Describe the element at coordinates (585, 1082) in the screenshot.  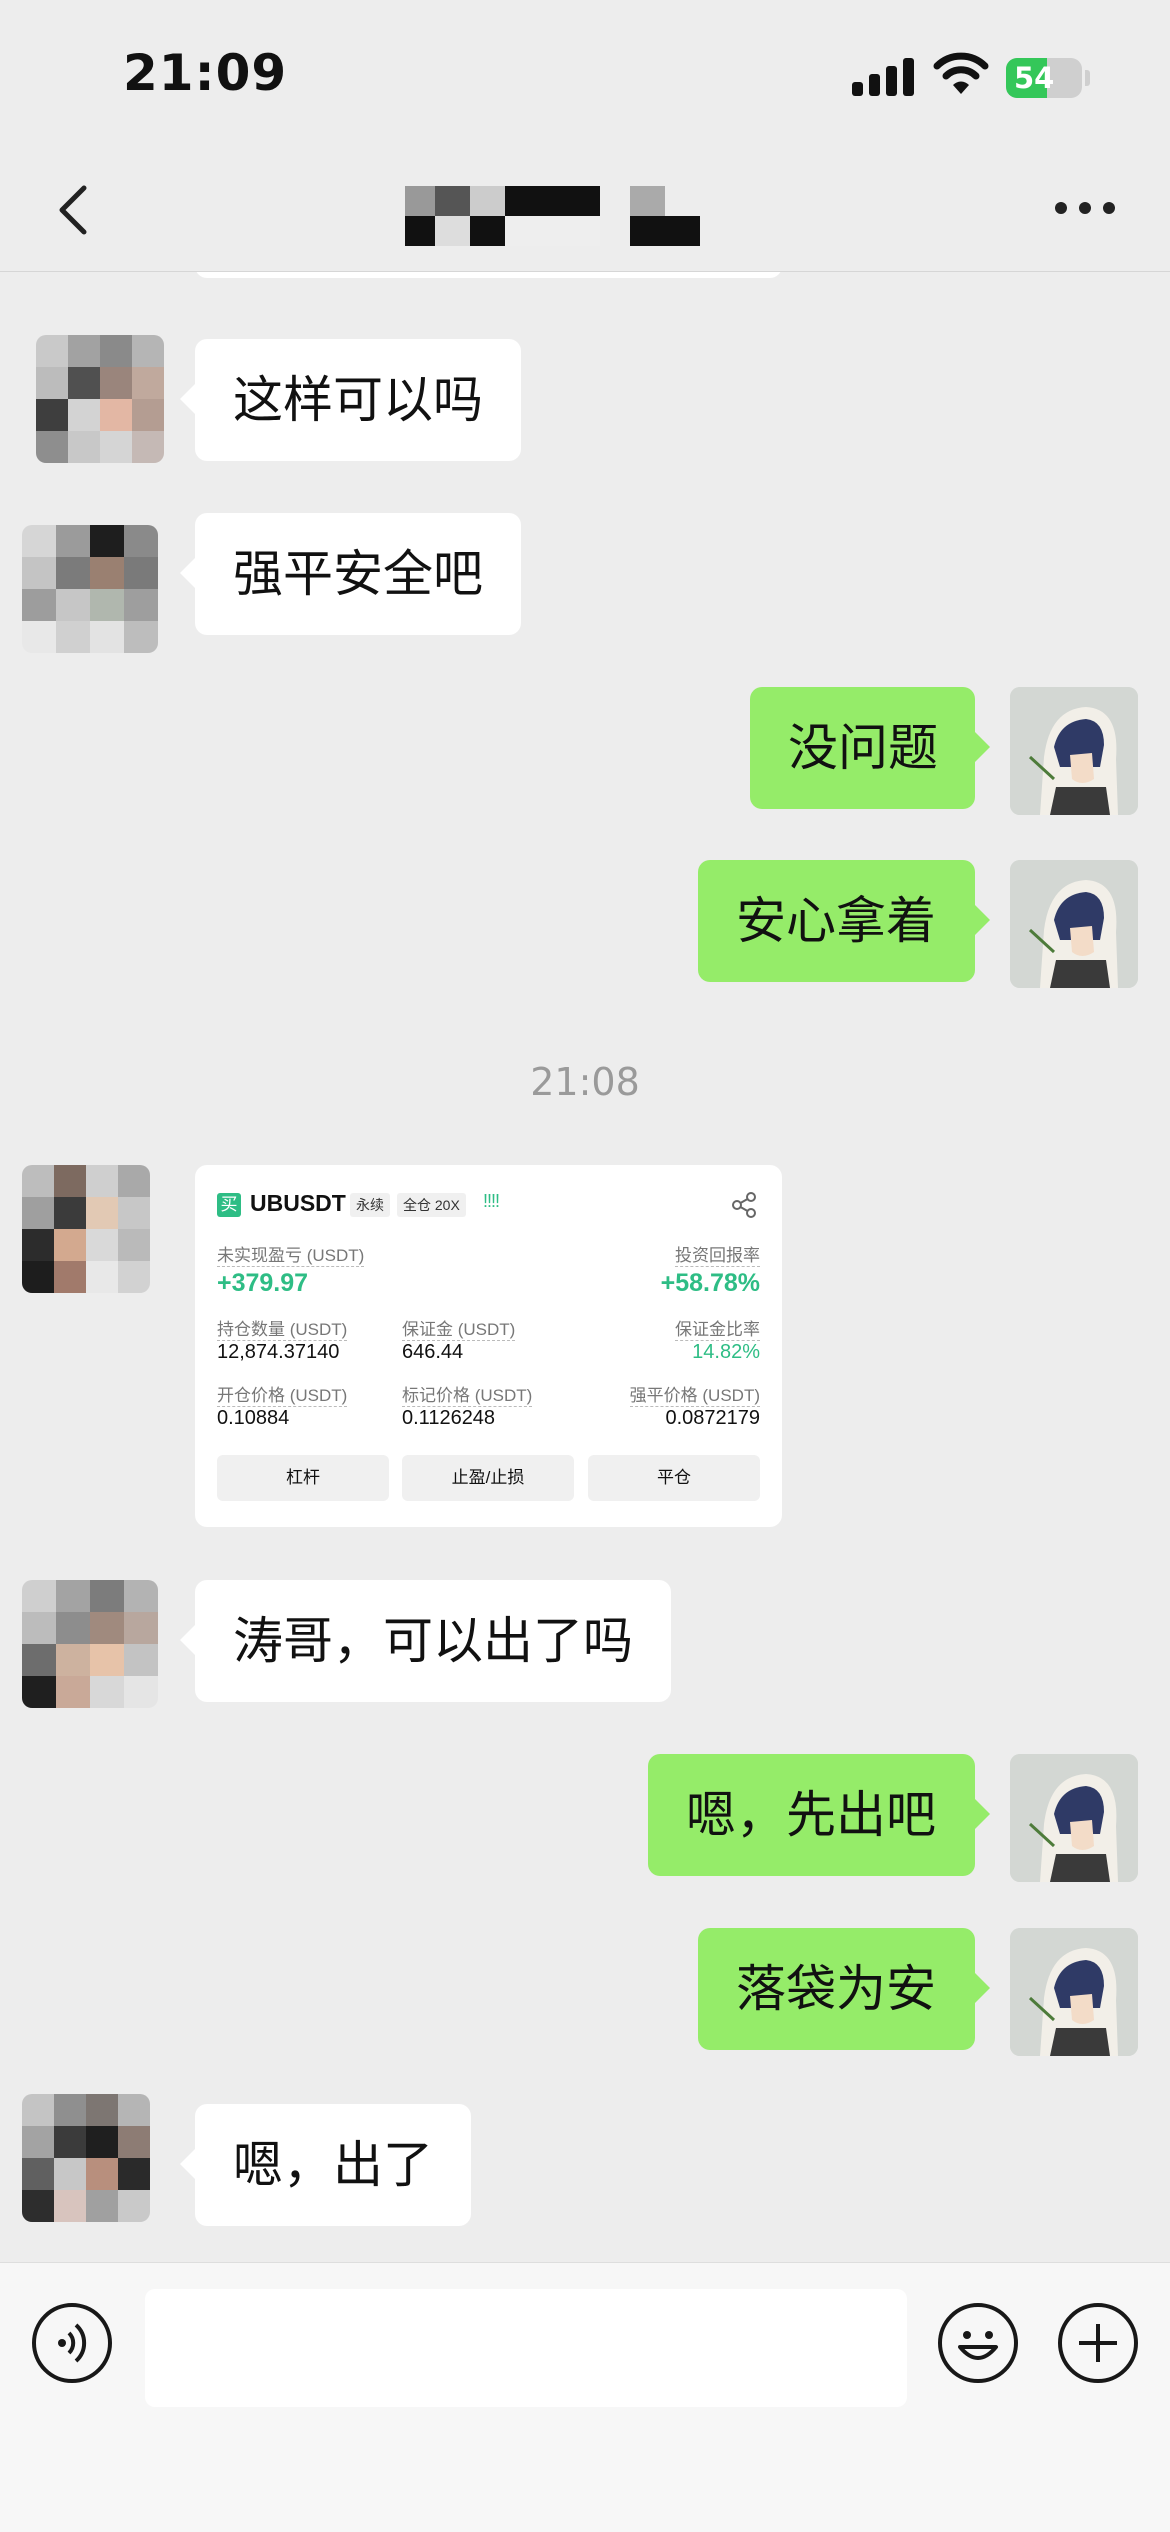
I see `chat-timestamp: 21:08` at that location.